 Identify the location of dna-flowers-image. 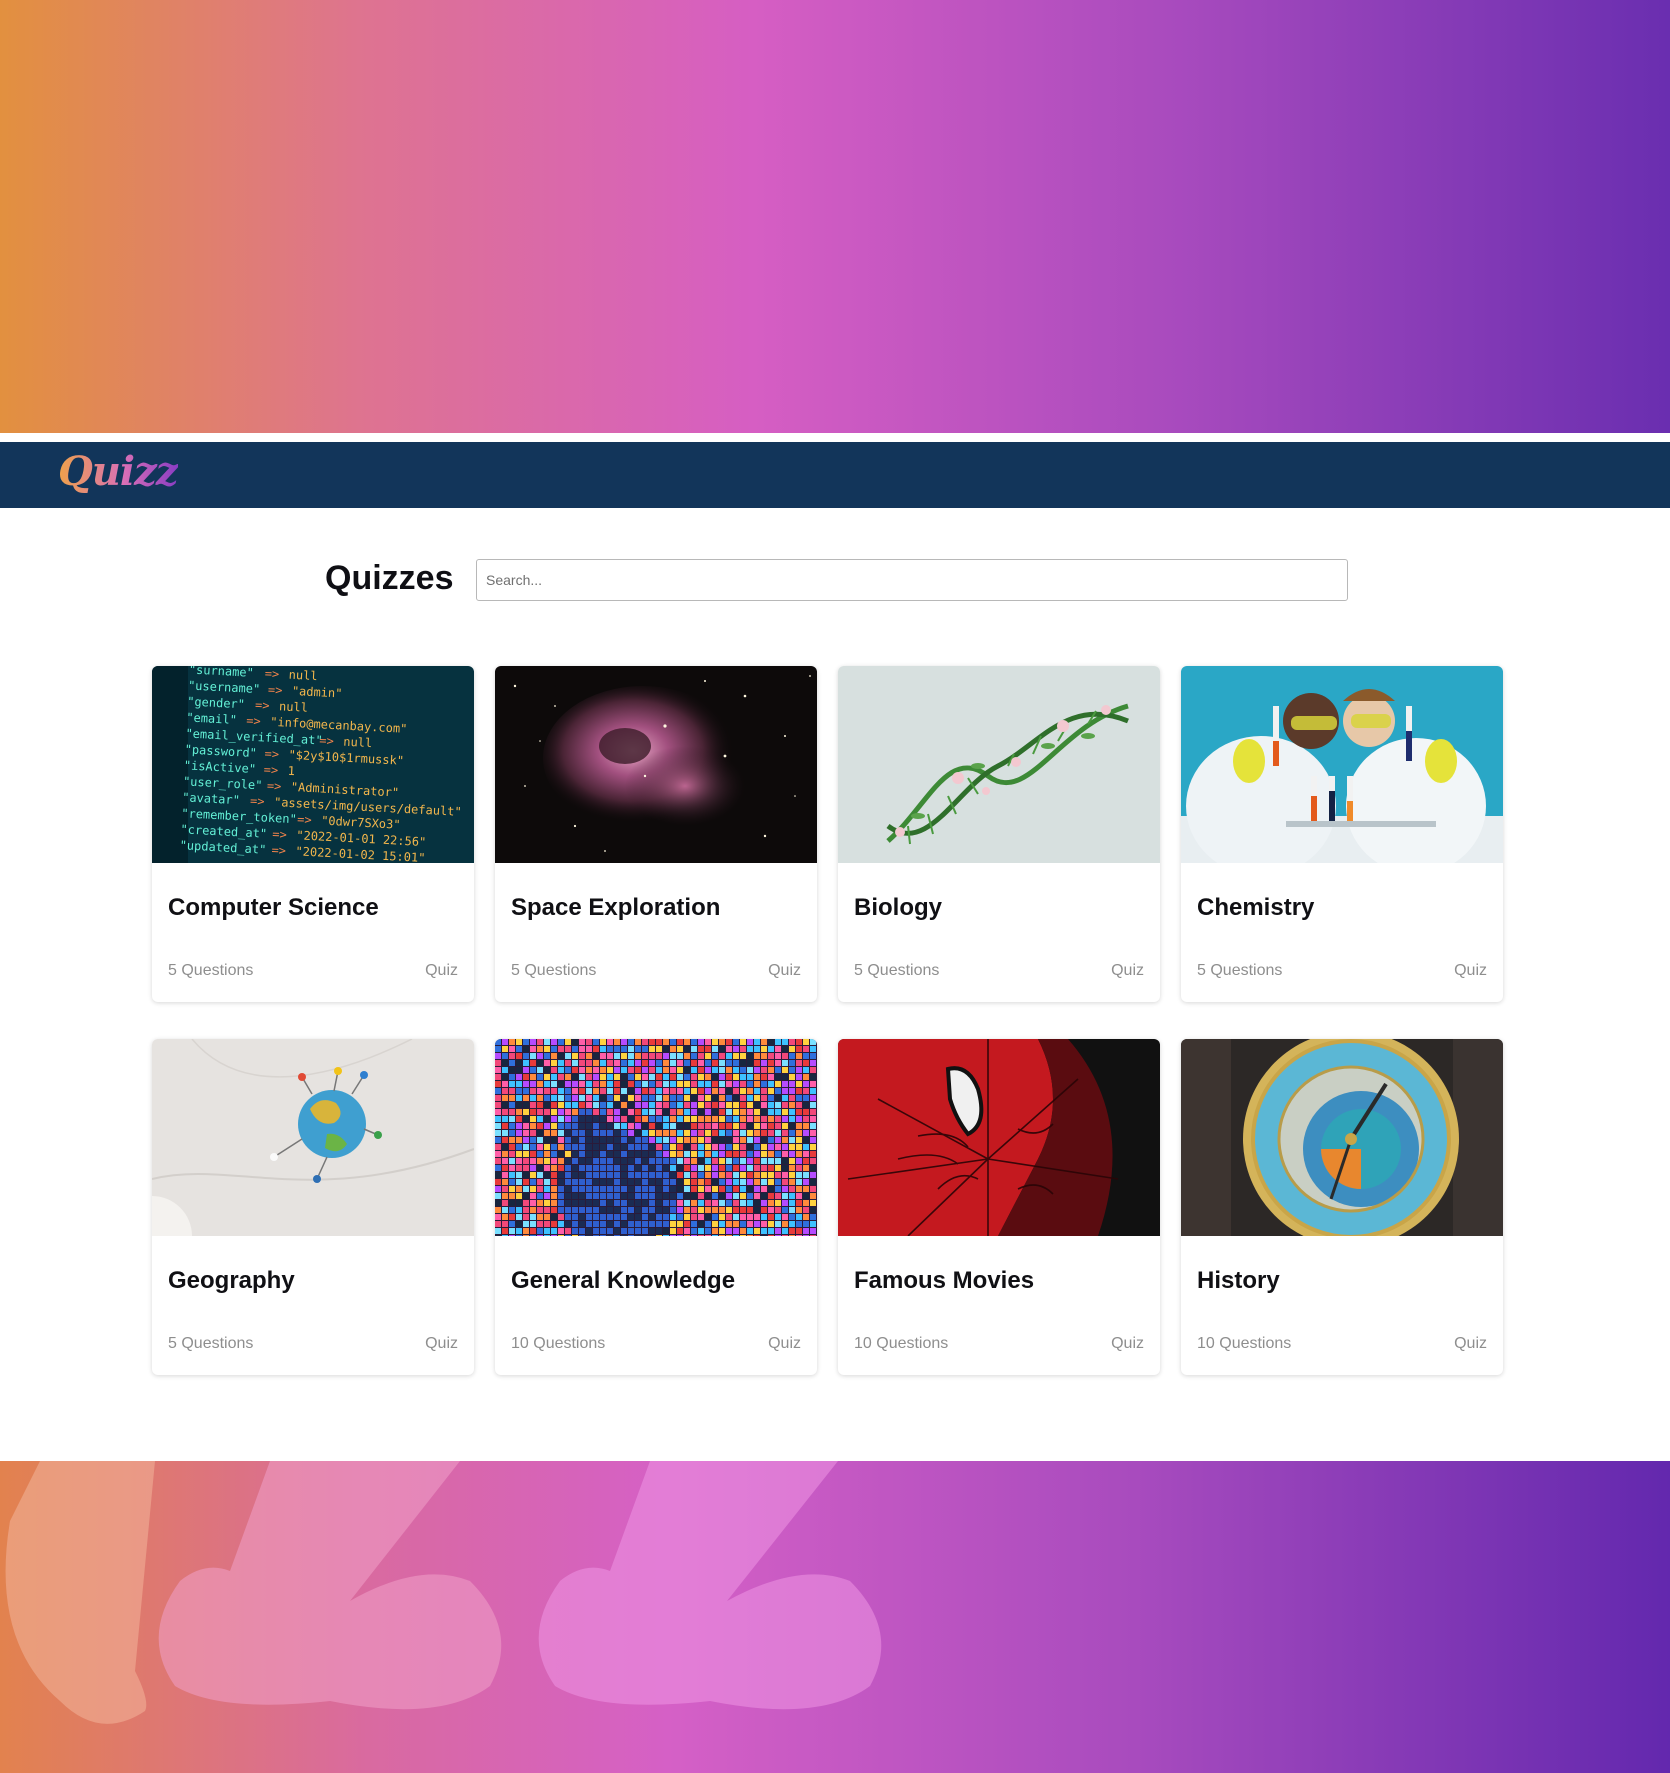
(999, 764).